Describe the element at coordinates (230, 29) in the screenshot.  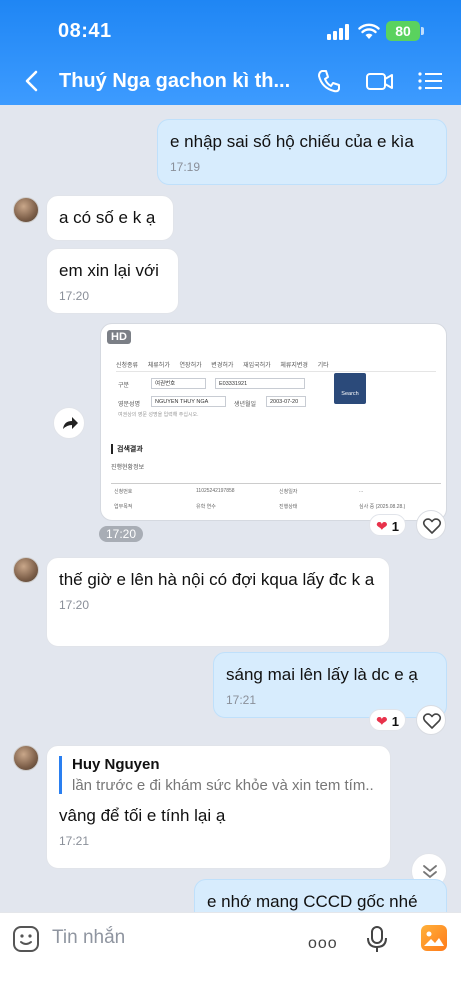
I see `status-bar: 08:41 80` at that location.